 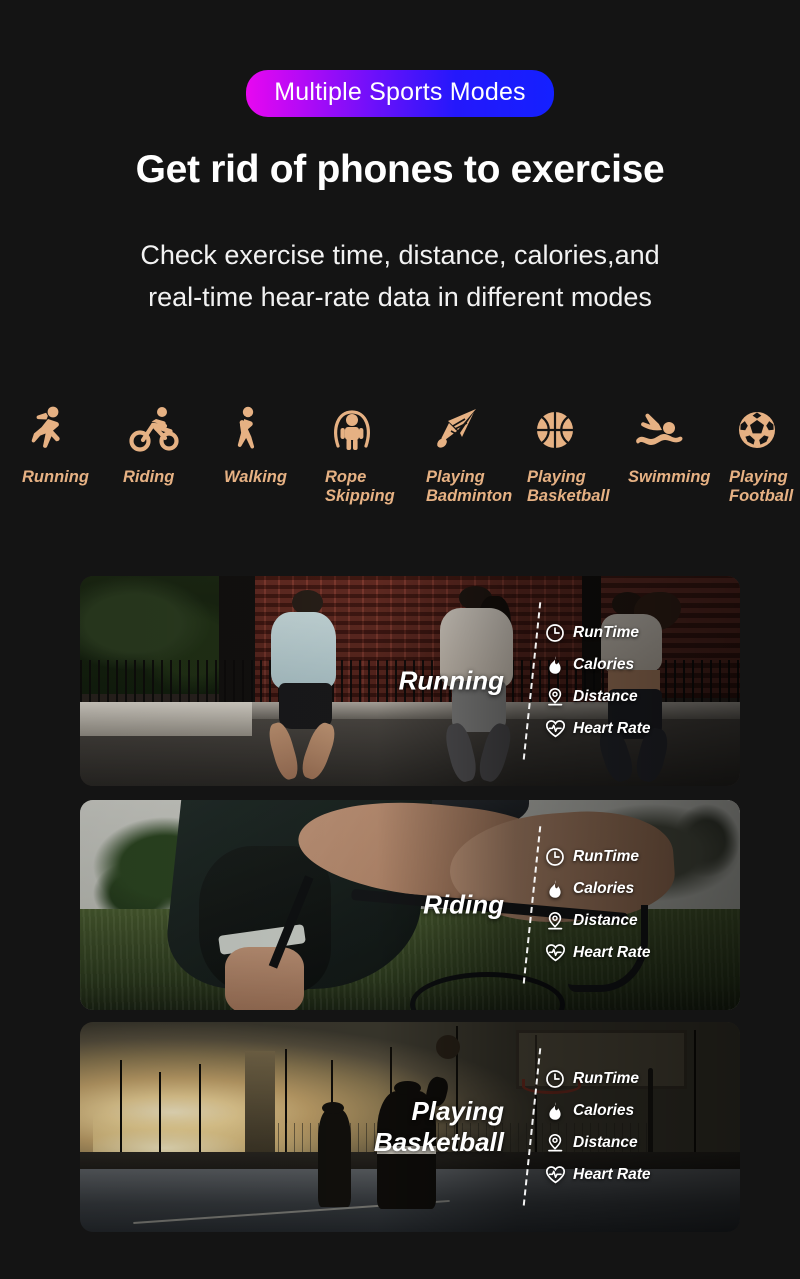 I want to click on sport-label: Playing Football, so click(x=761, y=486).